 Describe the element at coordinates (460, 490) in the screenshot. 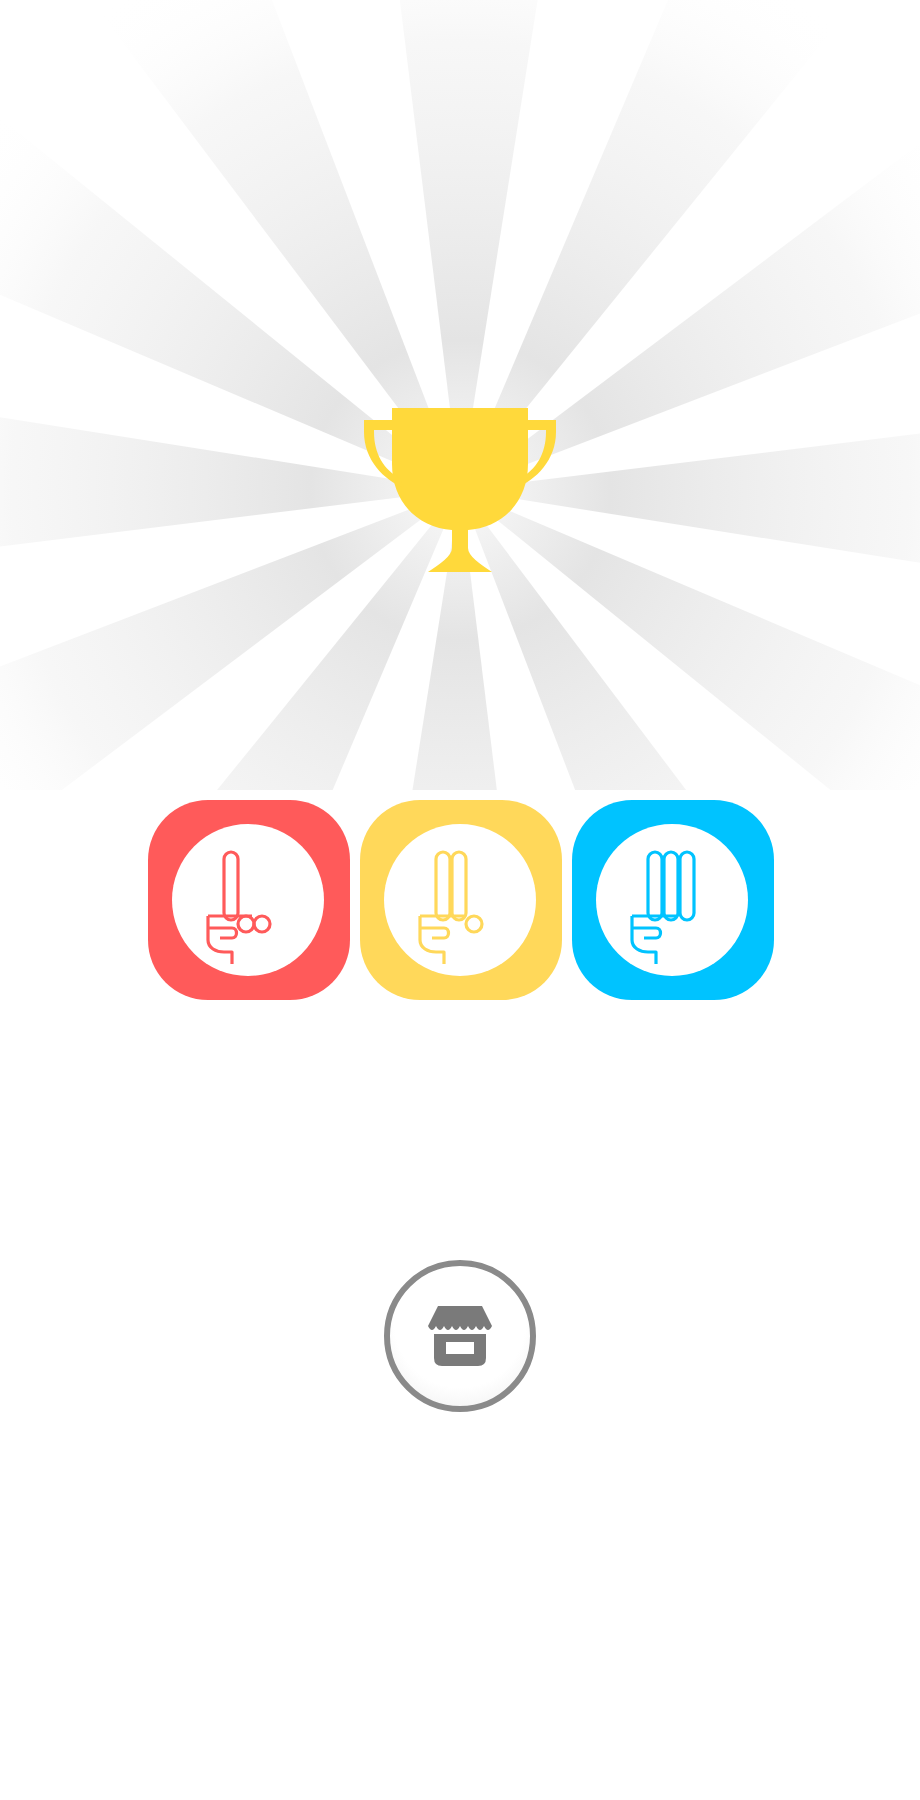

I see `trophy-icon` at that location.